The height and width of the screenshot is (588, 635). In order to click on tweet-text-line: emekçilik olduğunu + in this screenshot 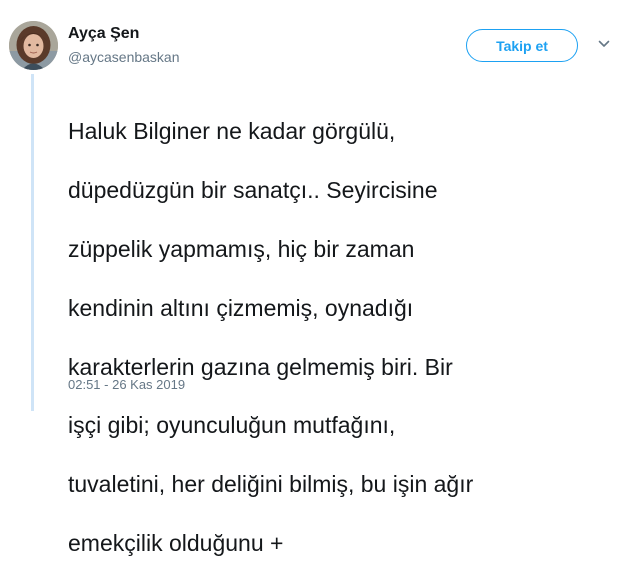, I will do `click(176, 543)`.